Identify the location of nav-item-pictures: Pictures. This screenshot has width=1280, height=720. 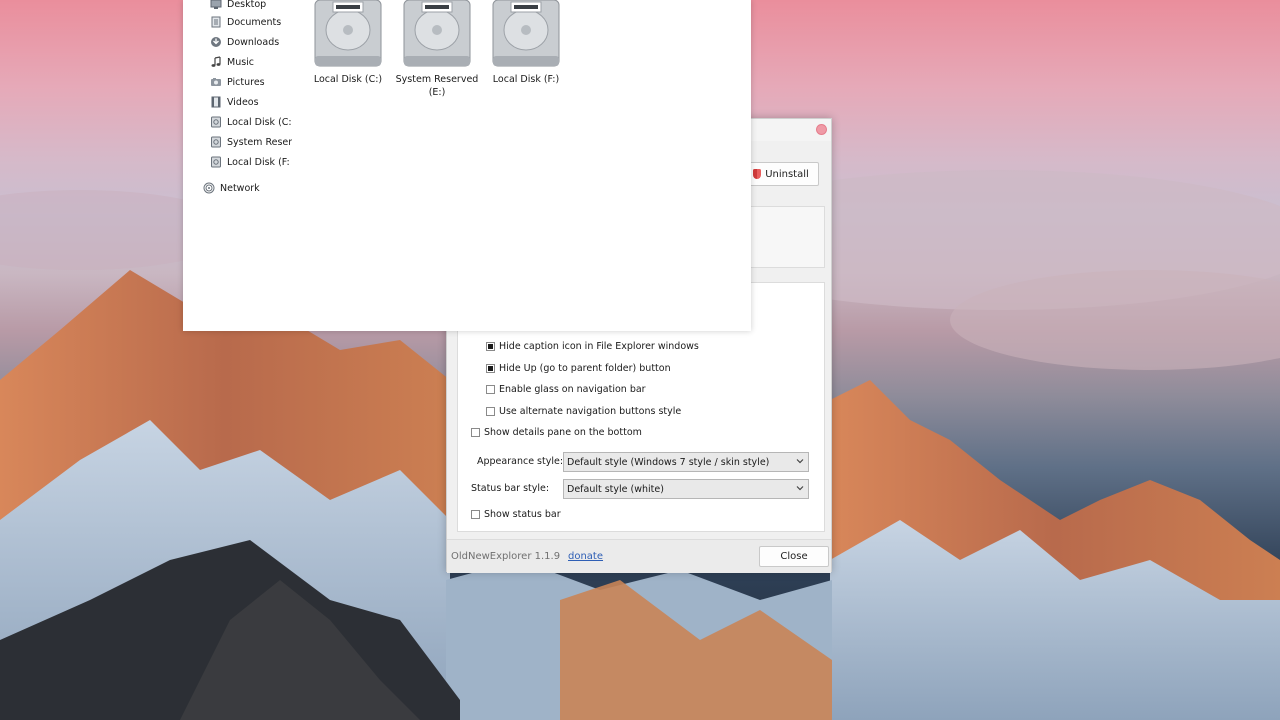
(237, 82).